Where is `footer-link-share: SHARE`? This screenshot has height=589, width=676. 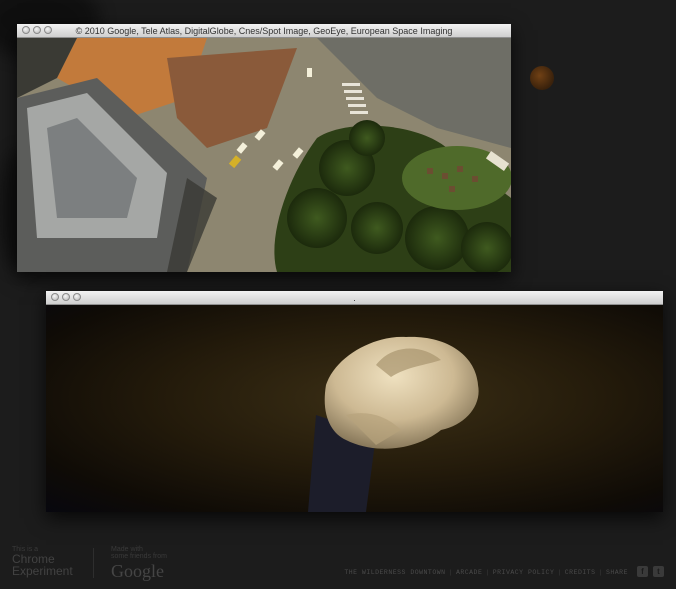 footer-link-share: SHARE is located at coordinates (617, 572).